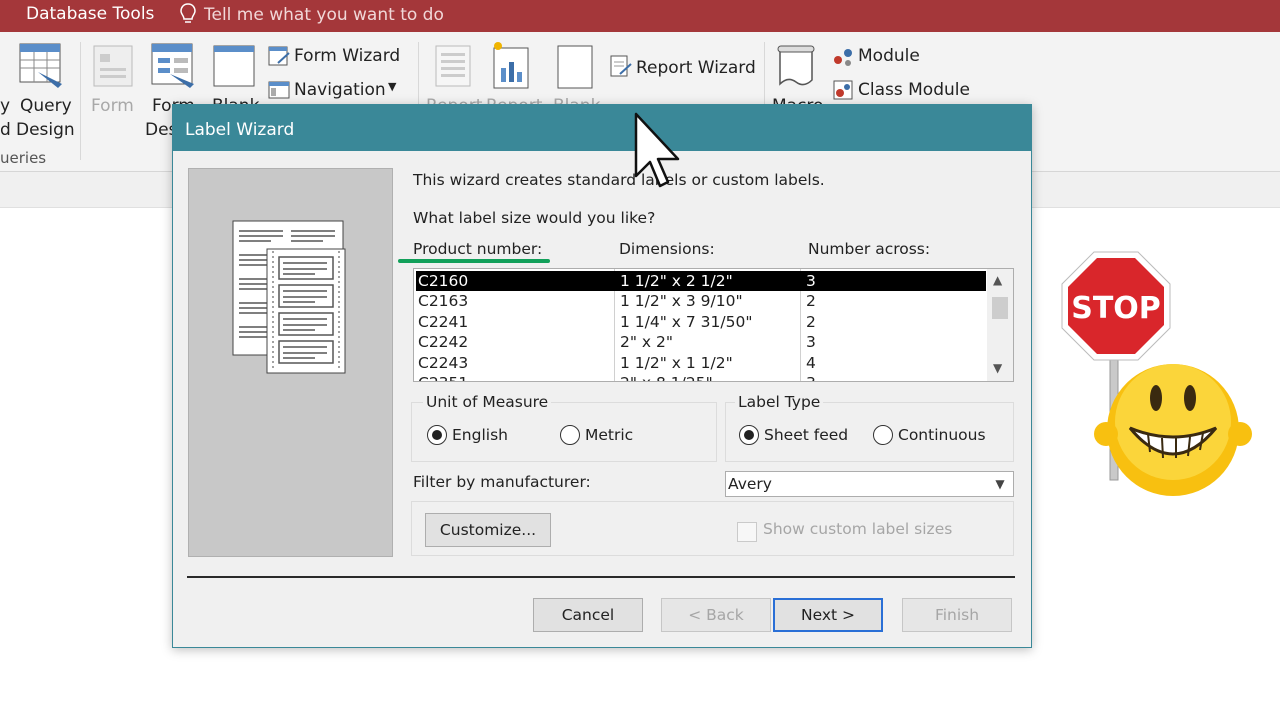 The height and width of the screenshot is (720, 1280). What do you see at coordinates (779, 402) in the screenshot?
I see `label-type-label: Label Type` at bounding box center [779, 402].